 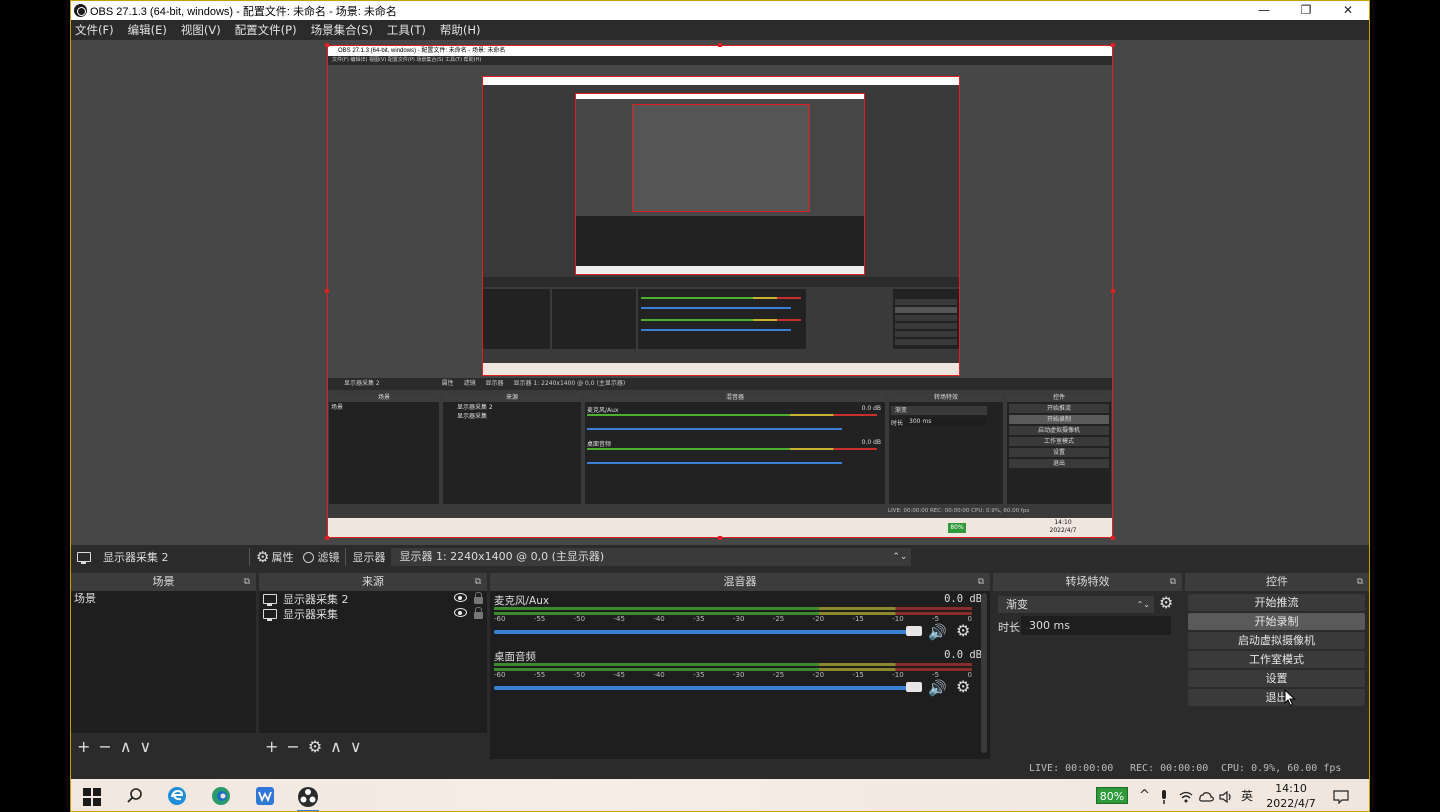 I want to click on wifi-icon, so click(x=1186, y=795).